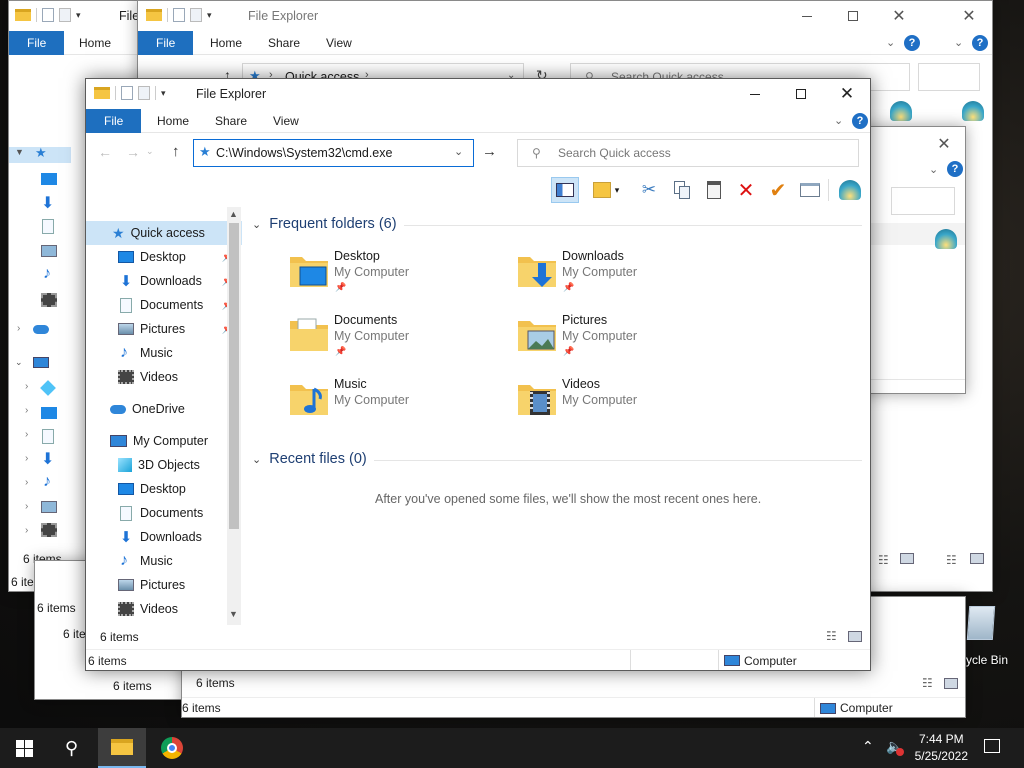 This screenshot has height=768, width=1024. I want to click on nav-item-pictures: Pictures 📌, so click(164, 329).